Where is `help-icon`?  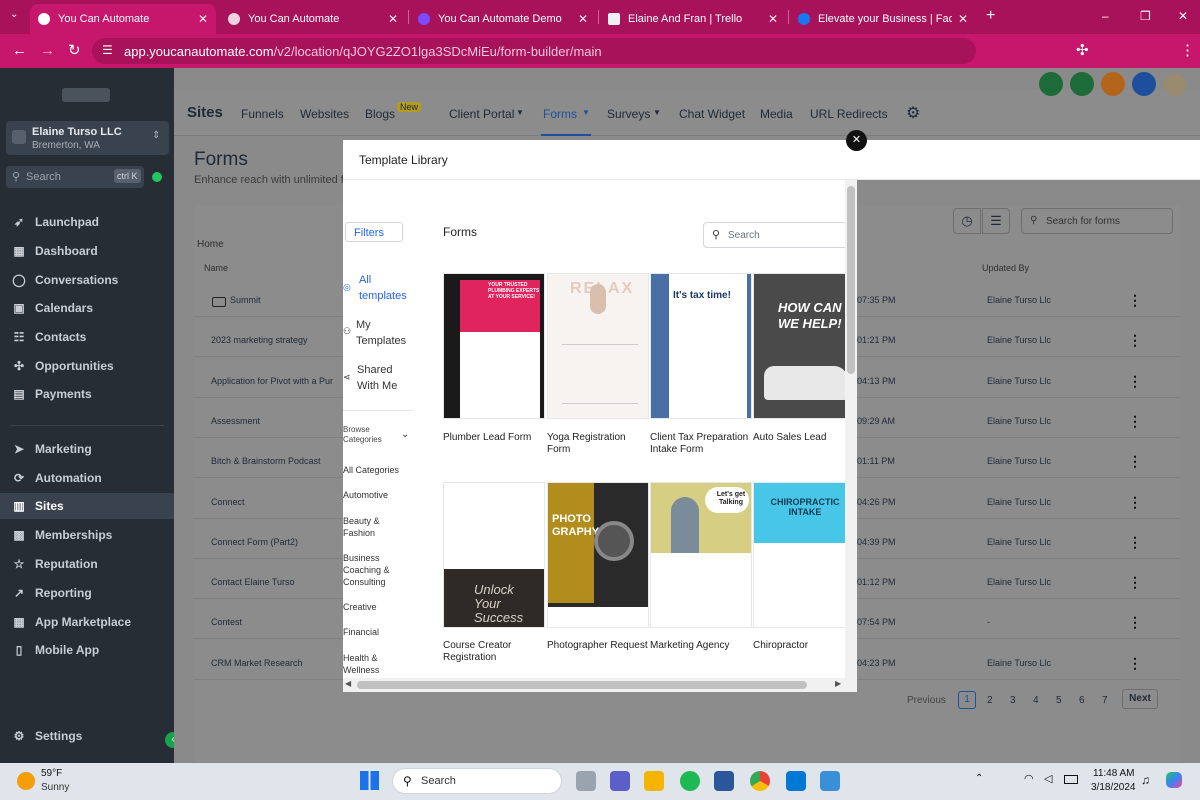 help-icon is located at coordinates (1144, 84).